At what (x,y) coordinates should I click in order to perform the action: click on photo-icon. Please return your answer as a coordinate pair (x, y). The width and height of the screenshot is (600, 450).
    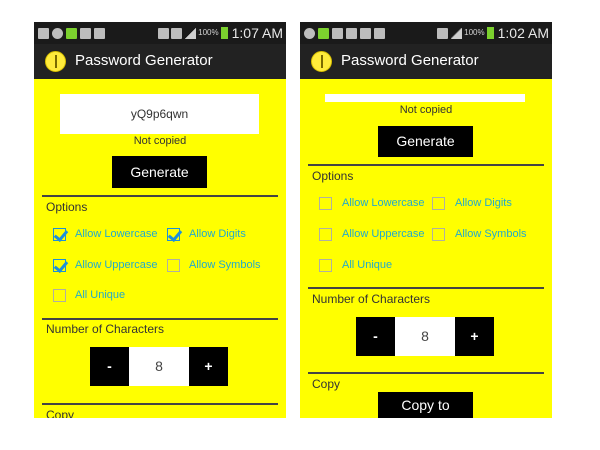
    Looking at the image, I should click on (379, 33).